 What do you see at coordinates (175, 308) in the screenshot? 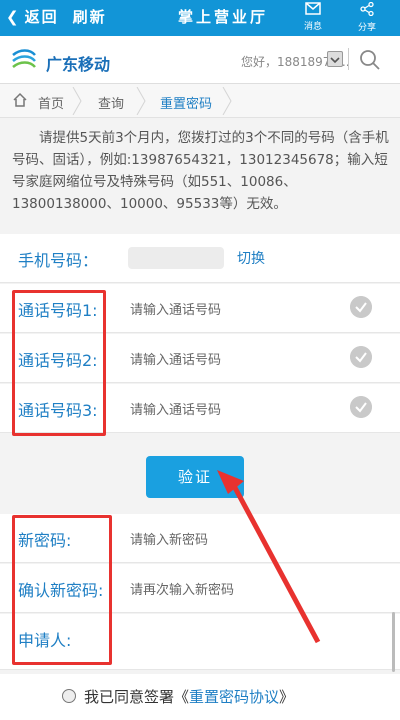
I see `call-number-1-input: 请输入通话号码` at bounding box center [175, 308].